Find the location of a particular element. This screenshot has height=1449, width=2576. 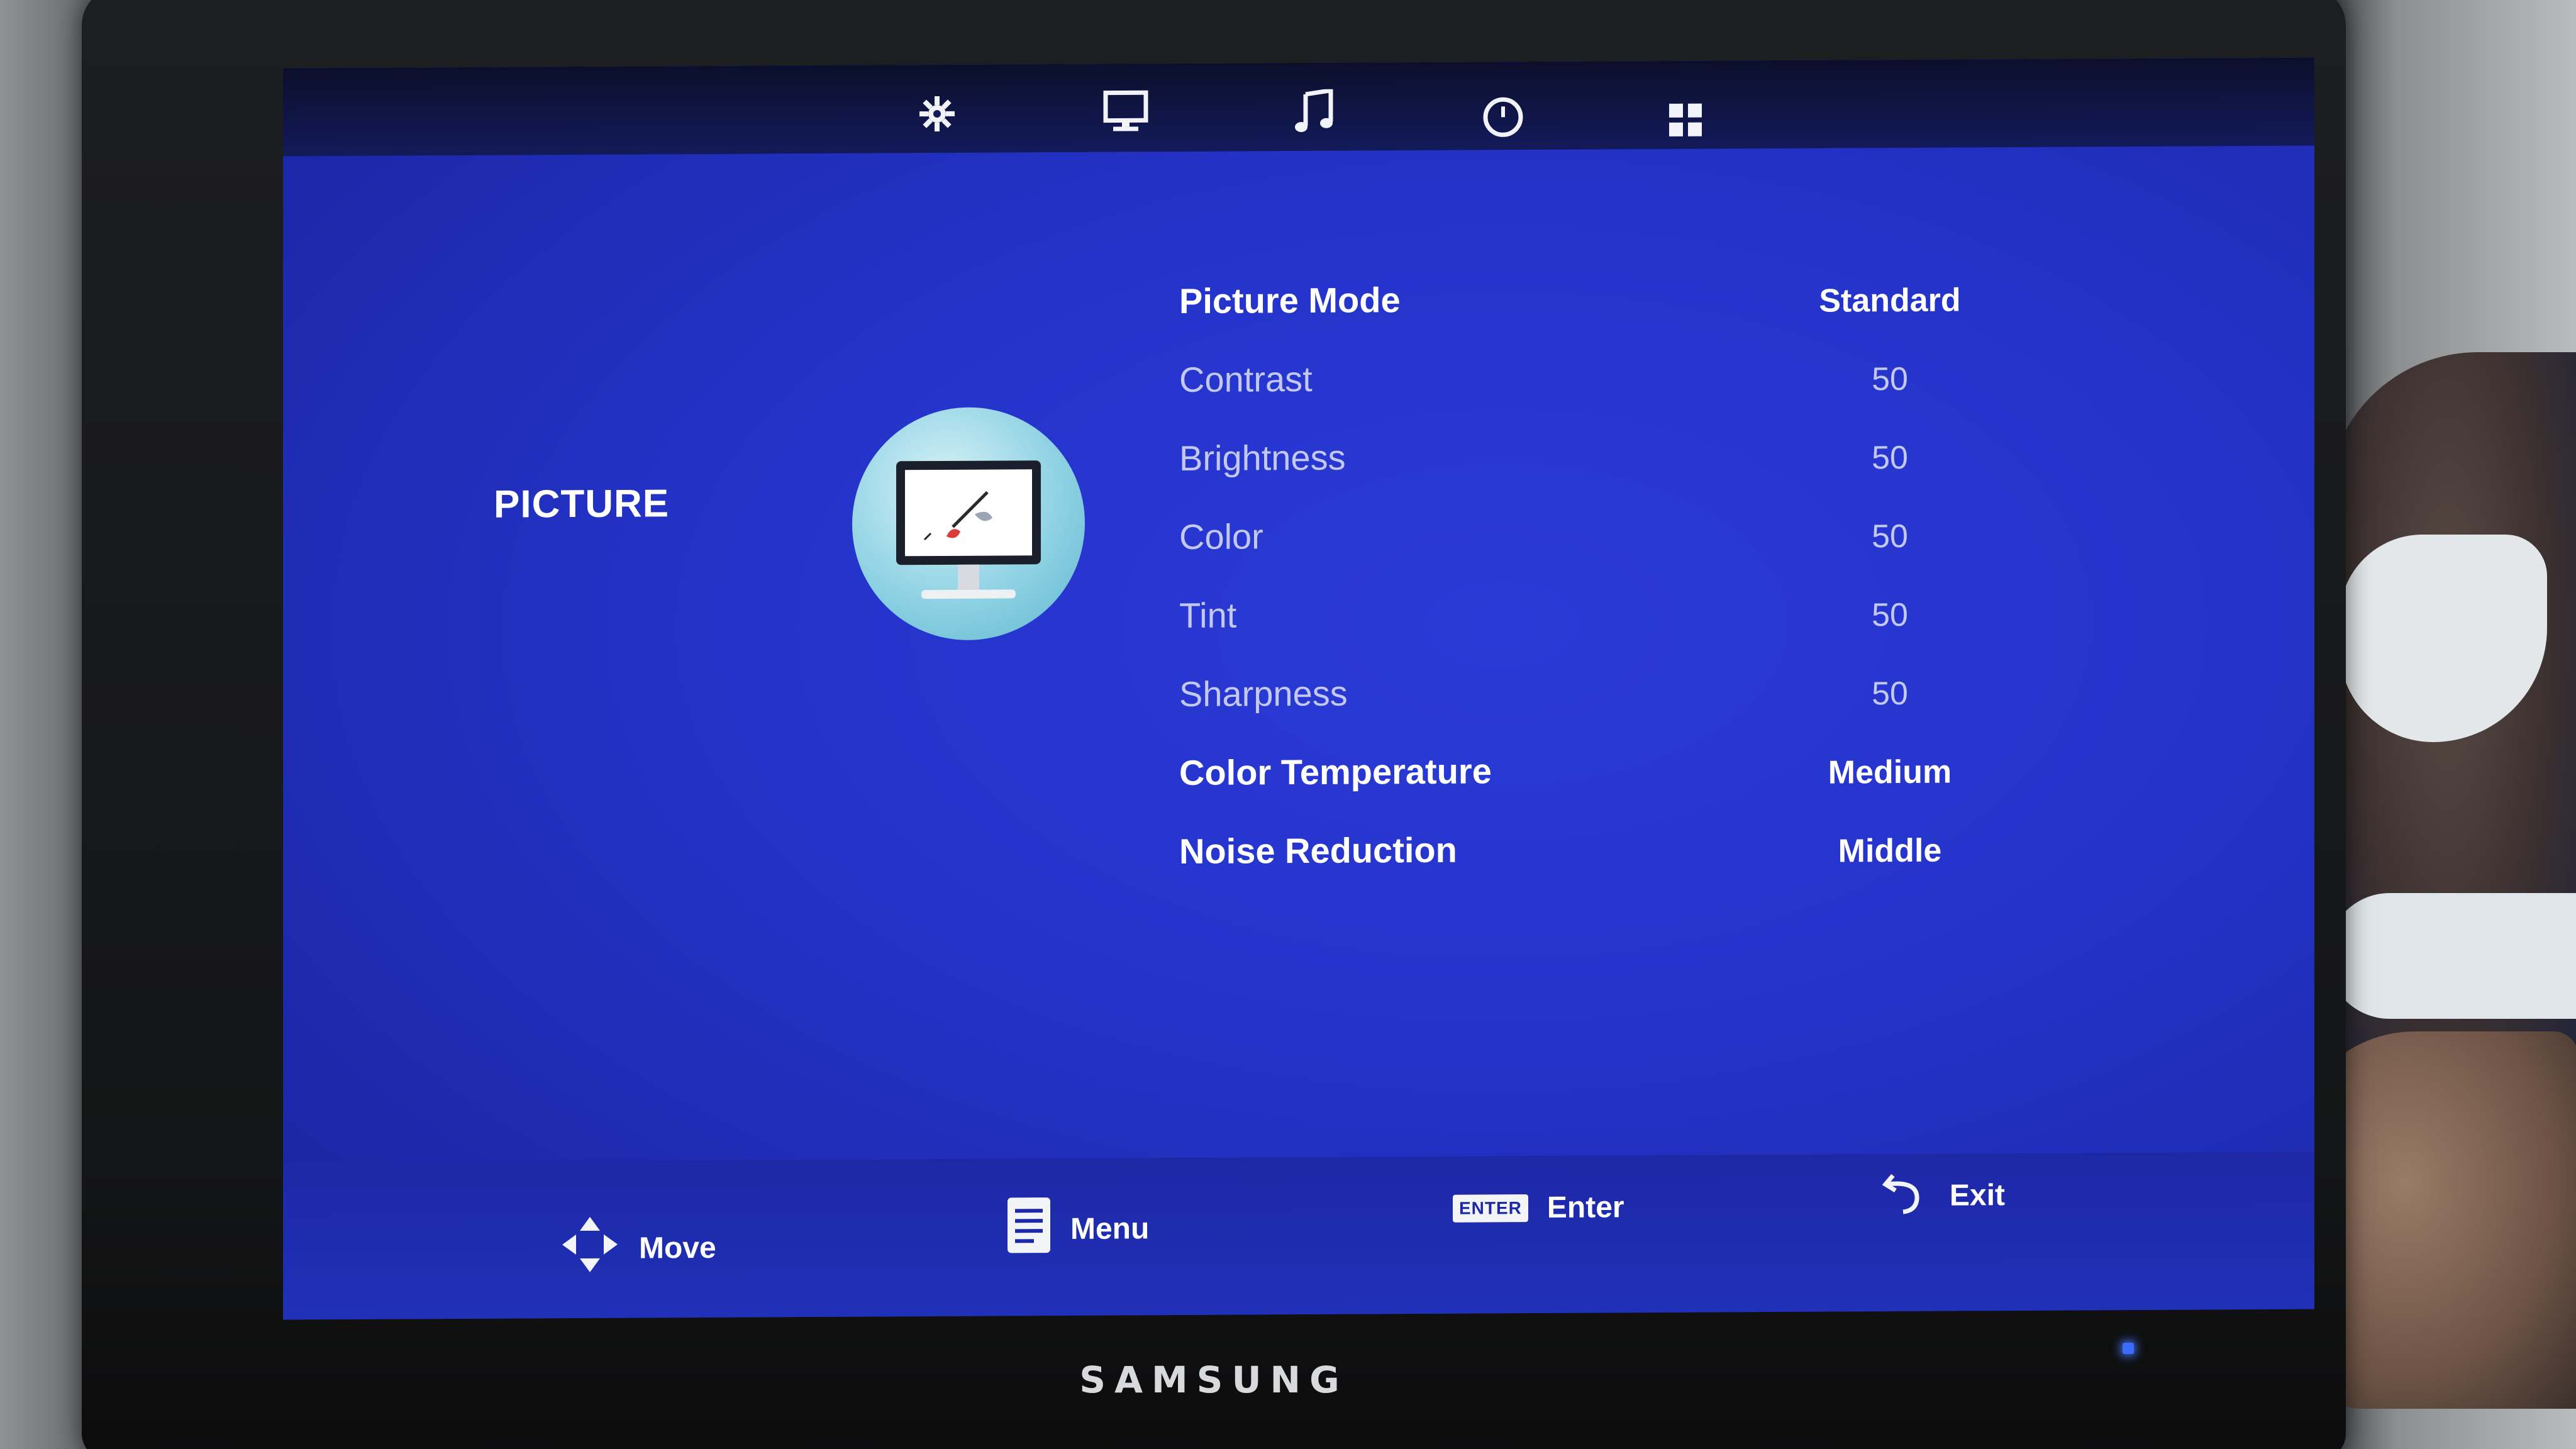

brand-logo: SAMSUNG is located at coordinates (1213, 1379).